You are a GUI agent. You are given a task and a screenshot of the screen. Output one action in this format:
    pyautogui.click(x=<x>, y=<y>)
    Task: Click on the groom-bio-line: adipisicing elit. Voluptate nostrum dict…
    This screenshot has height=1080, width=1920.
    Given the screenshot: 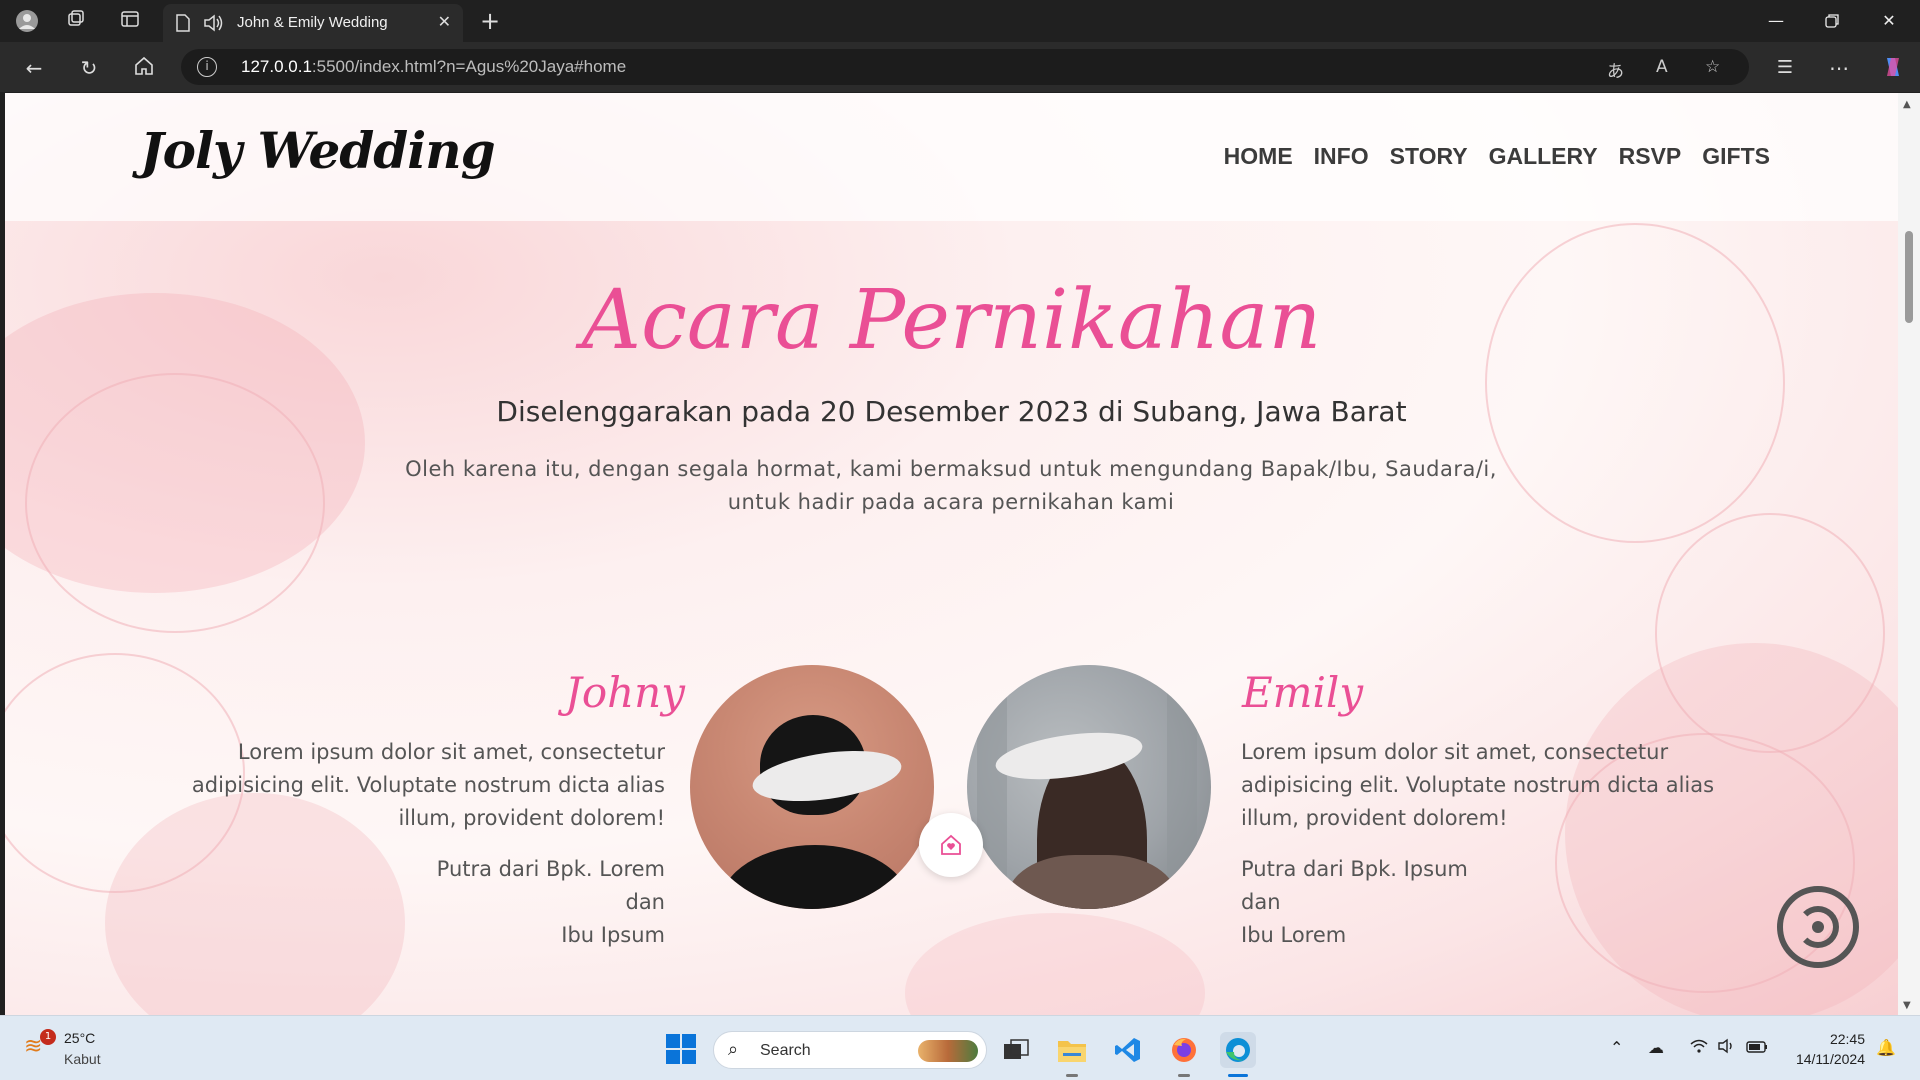 What is the action you would take?
    pyautogui.click(x=428, y=785)
    